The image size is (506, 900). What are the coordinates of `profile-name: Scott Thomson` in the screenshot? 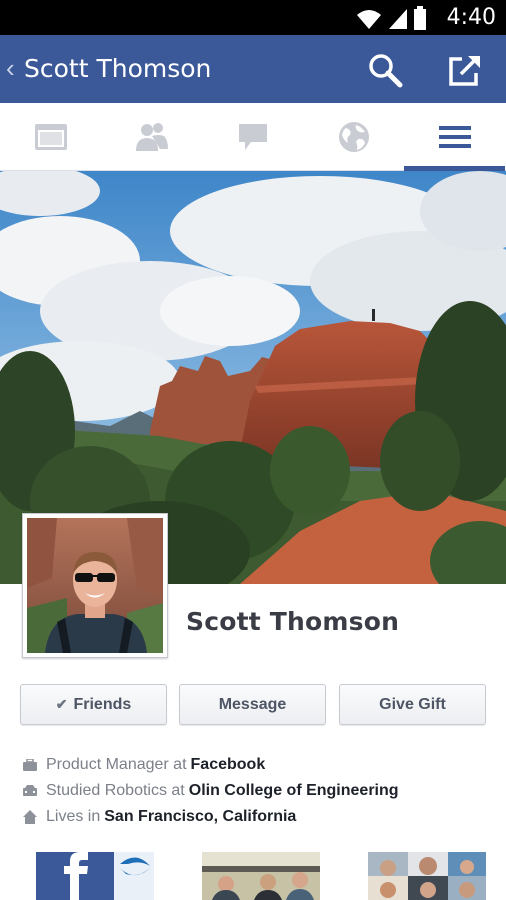 It's located at (293, 621).